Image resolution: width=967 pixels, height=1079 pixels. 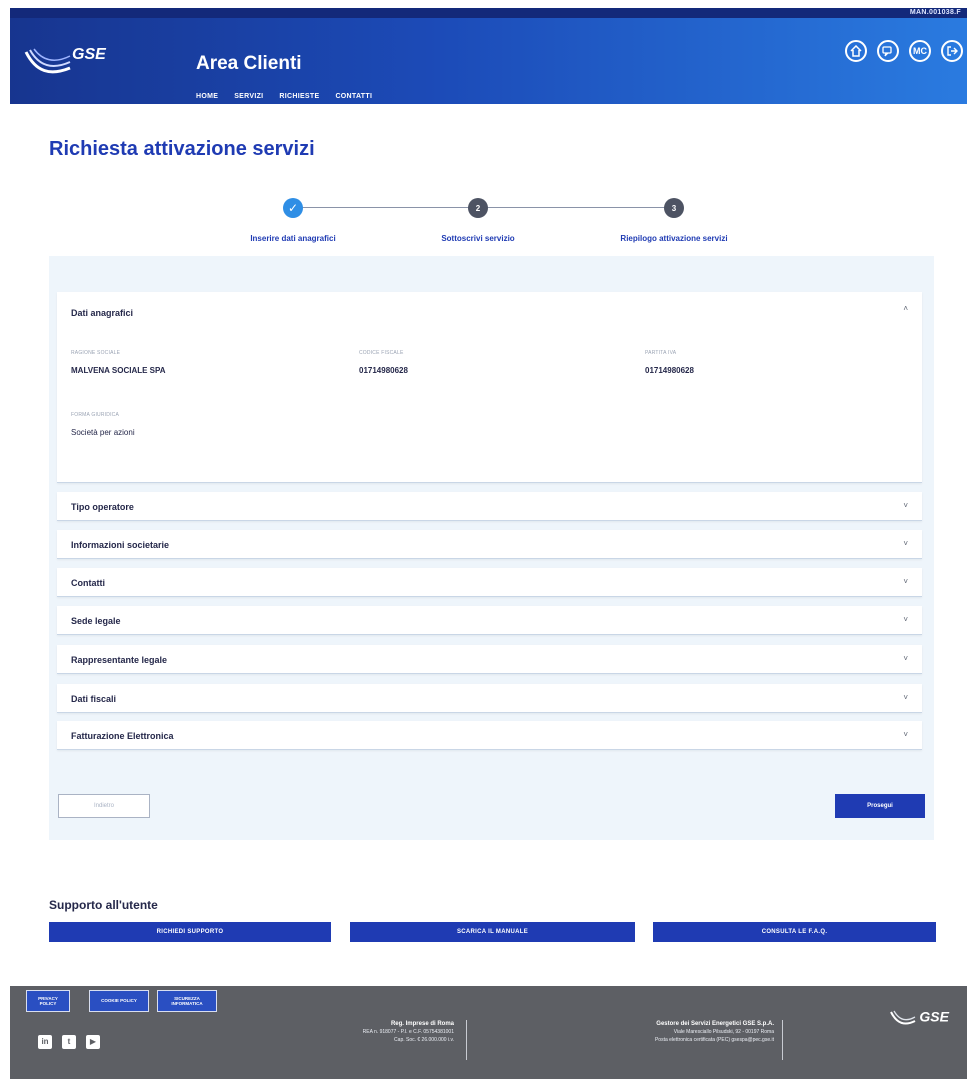 What do you see at coordinates (489, 620) in the screenshot?
I see `section-sede-legale: Sede legale ˅` at bounding box center [489, 620].